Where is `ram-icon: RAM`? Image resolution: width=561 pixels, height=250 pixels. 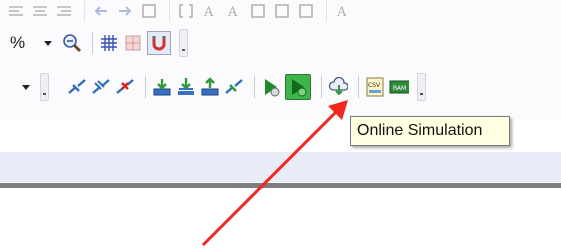 ram-icon: RAM is located at coordinates (399, 87).